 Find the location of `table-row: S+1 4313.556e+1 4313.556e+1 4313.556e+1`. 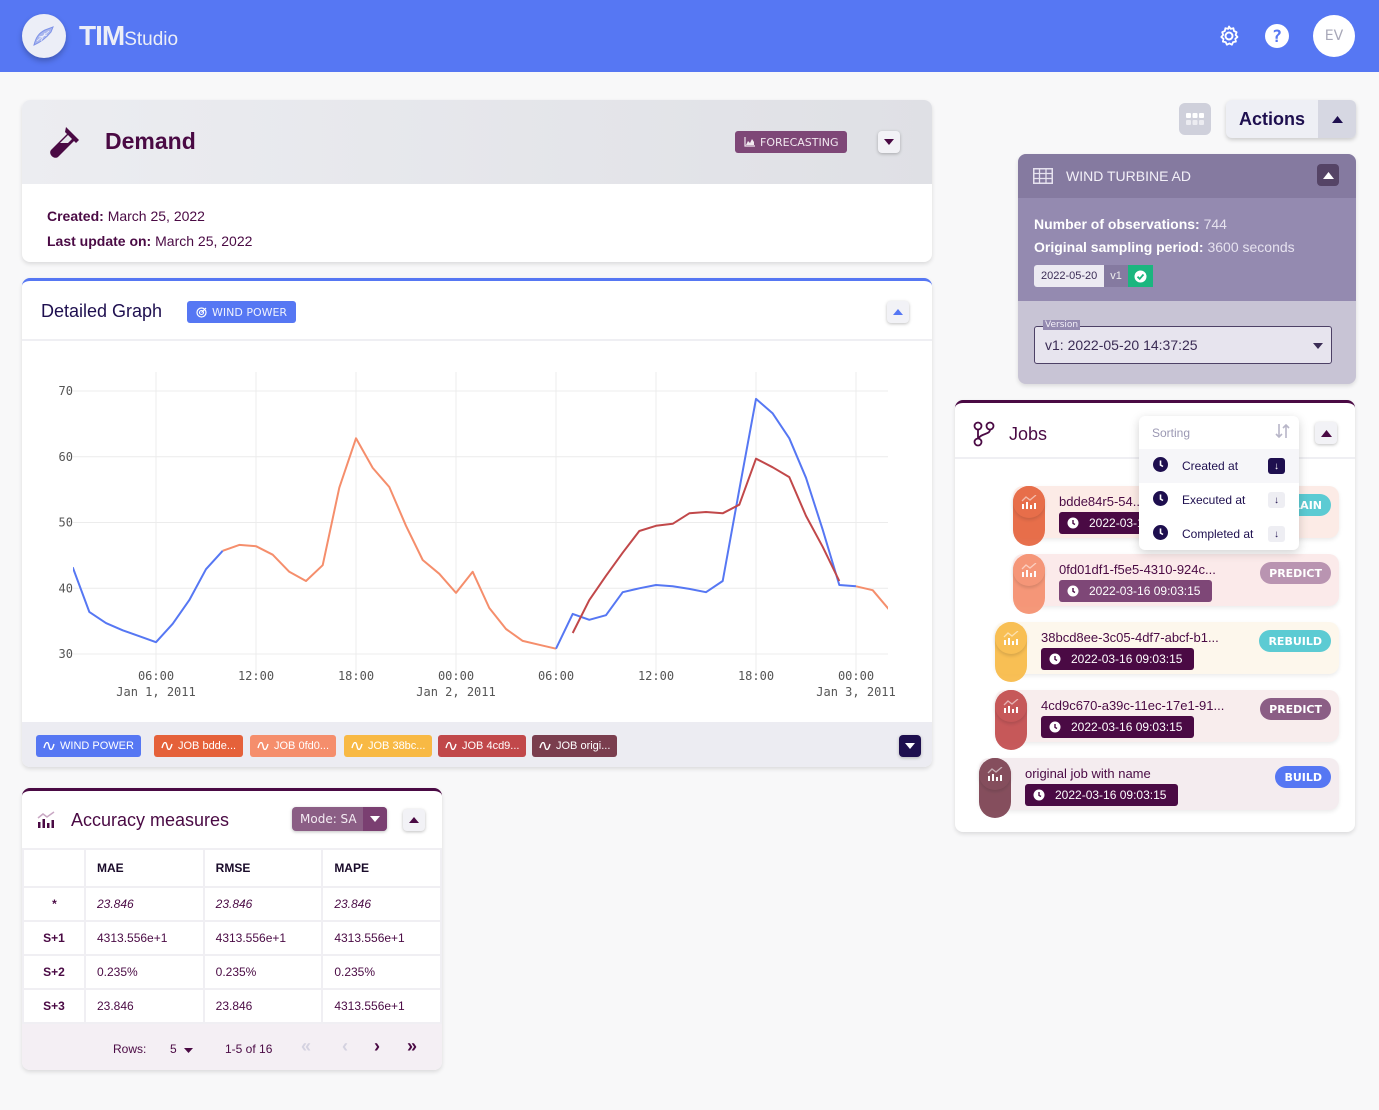

table-row: S+1 4313.556e+1 4313.556e+1 4313.556e+1 is located at coordinates (232, 938).